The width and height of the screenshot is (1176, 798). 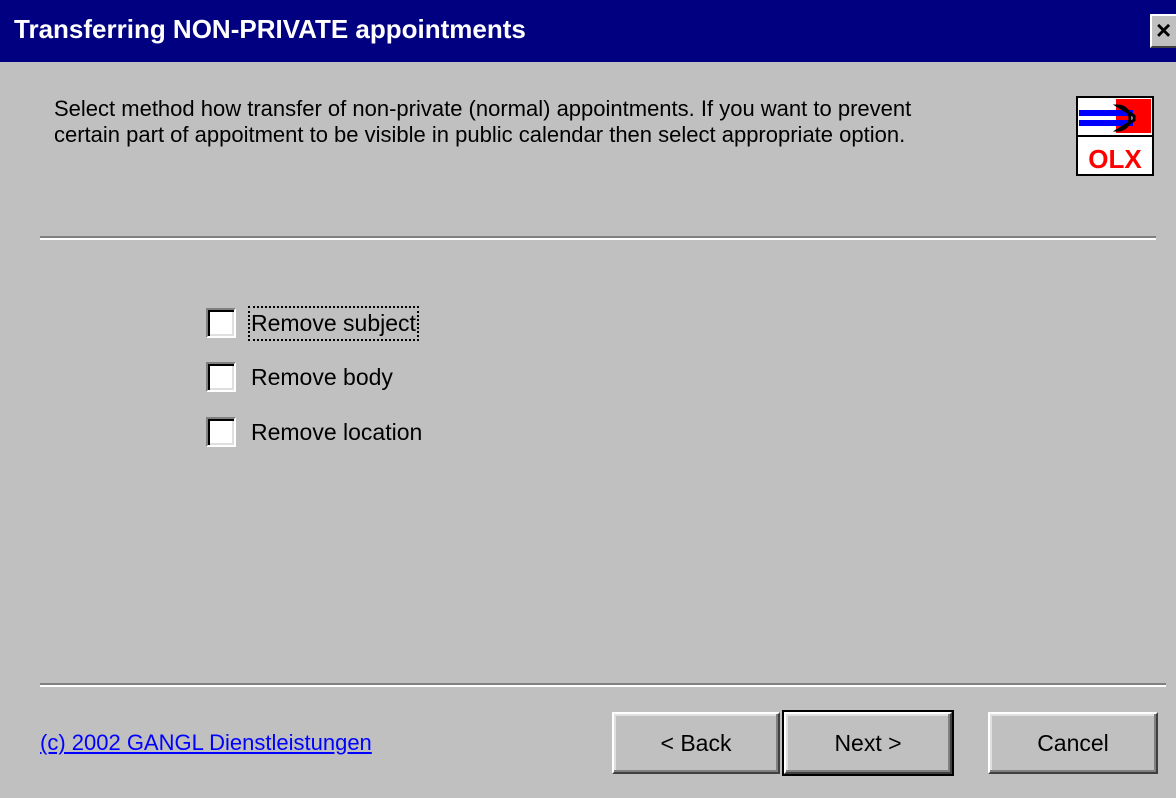 I want to click on cancel-button: Cancel, so click(x=1073, y=743).